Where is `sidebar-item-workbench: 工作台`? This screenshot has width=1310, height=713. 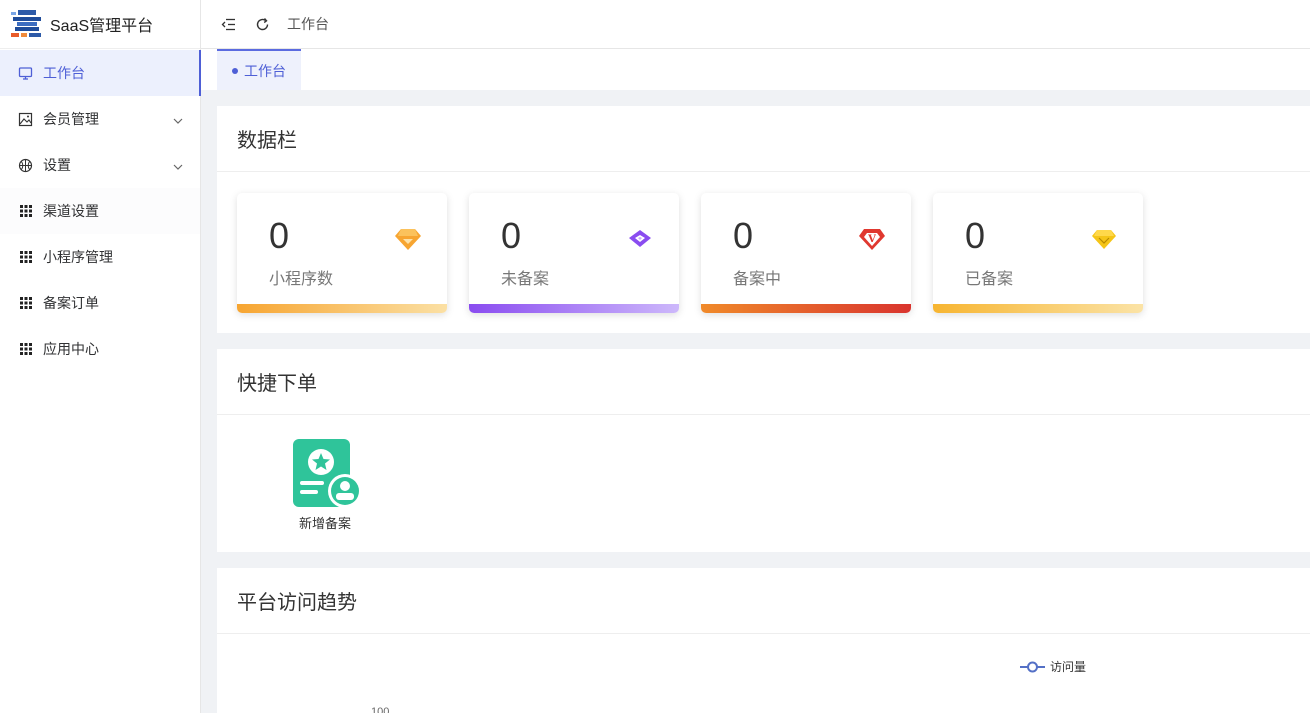
sidebar-item-workbench: 工作台 is located at coordinates (100, 73).